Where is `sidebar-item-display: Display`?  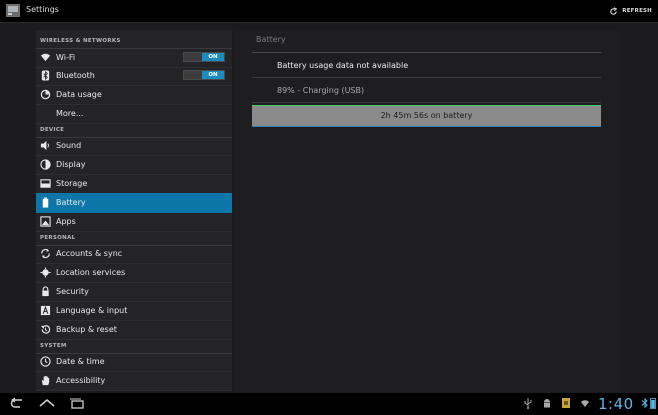
sidebar-item-display: Display is located at coordinates (134, 165).